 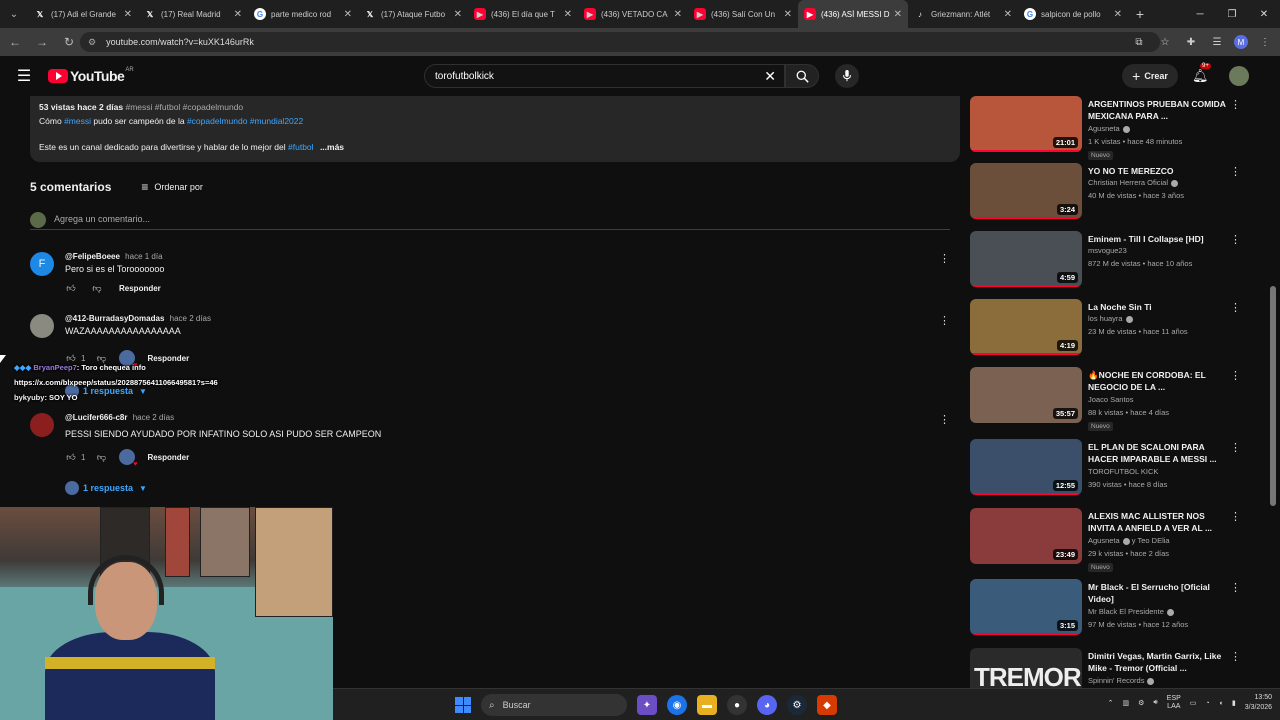 What do you see at coordinates (1258, 703) in the screenshot?
I see `clock: 13:50 3/3/2026` at bounding box center [1258, 703].